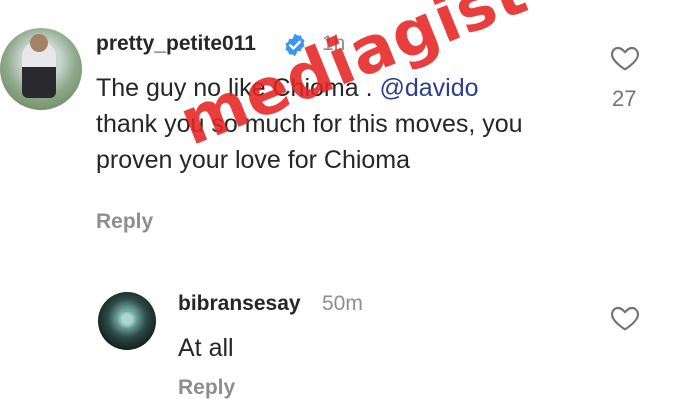 The height and width of the screenshot is (400, 684). What do you see at coordinates (206, 388) in the screenshot?
I see `reply-button: Reply` at bounding box center [206, 388].